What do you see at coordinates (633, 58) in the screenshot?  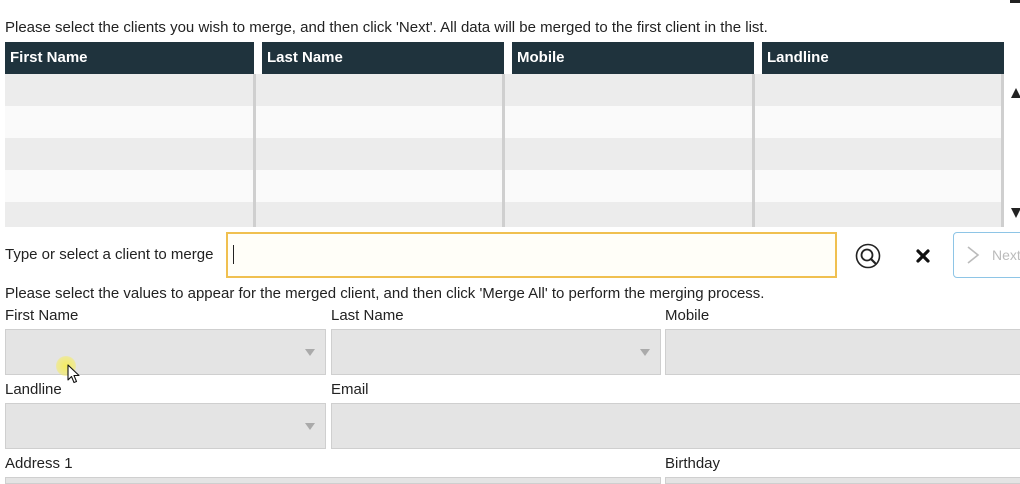 I see `column-header-mobile: Mobile` at bounding box center [633, 58].